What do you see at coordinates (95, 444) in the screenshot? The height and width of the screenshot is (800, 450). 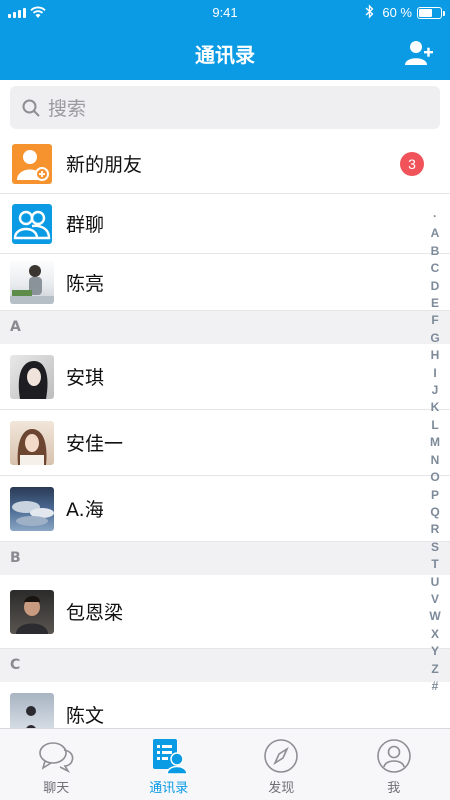 I see `contact-name: 安佳一` at bounding box center [95, 444].